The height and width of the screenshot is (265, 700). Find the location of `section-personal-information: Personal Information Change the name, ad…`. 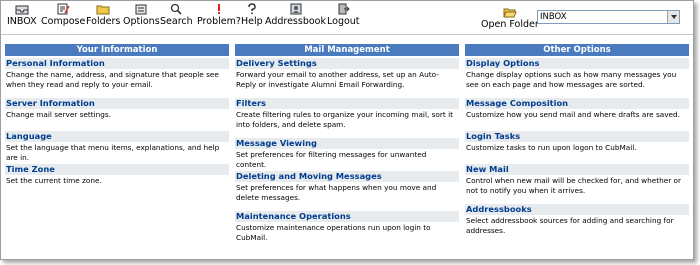

section-personal-information: Personal Information Change the name, ad… is located at coordinates (117, 77).